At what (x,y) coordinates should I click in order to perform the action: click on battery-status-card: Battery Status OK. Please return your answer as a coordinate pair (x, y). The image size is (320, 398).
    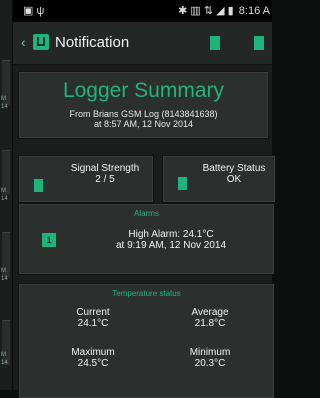
    Looking at the image, I should click on (219, 179).